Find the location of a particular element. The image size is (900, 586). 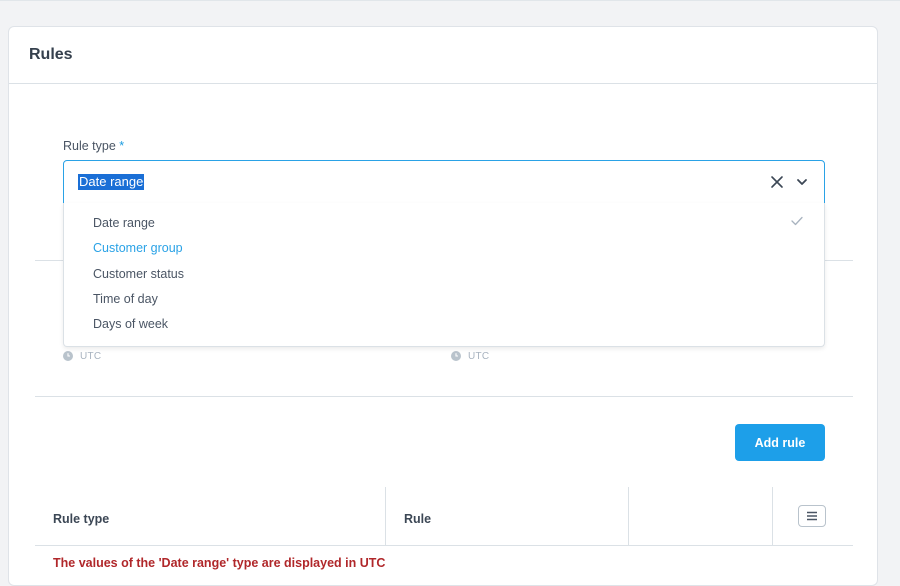

check-icon is located at coordinates (797, 221).